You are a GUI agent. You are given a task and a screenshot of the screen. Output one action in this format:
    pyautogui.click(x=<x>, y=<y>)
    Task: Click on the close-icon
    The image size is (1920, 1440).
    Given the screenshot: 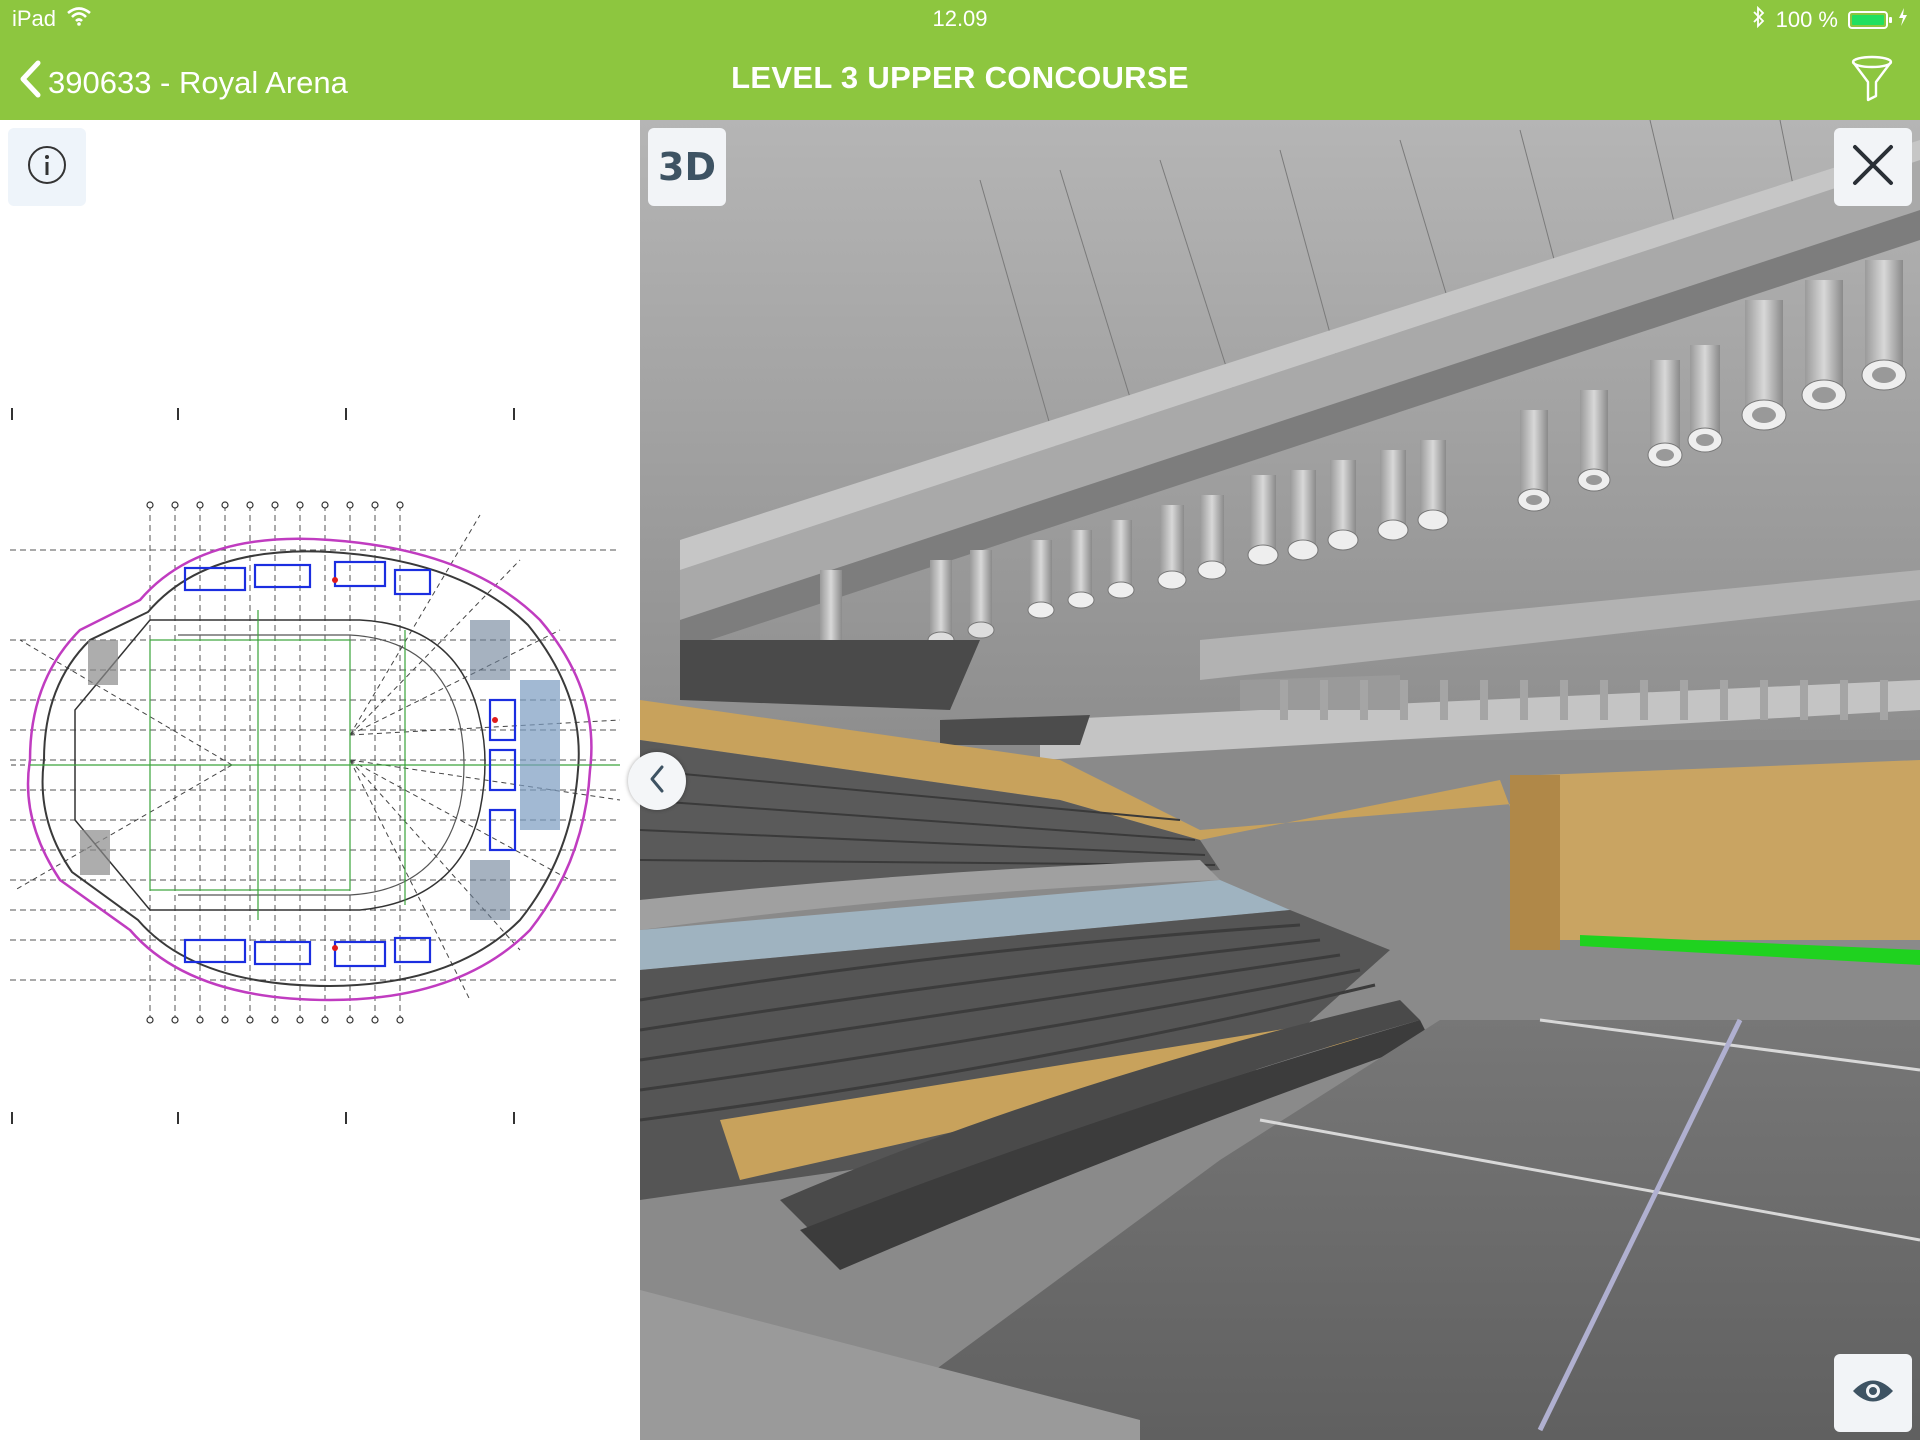 What is the action you would take?
    pyautogui.click(x=1873, y=167)
    